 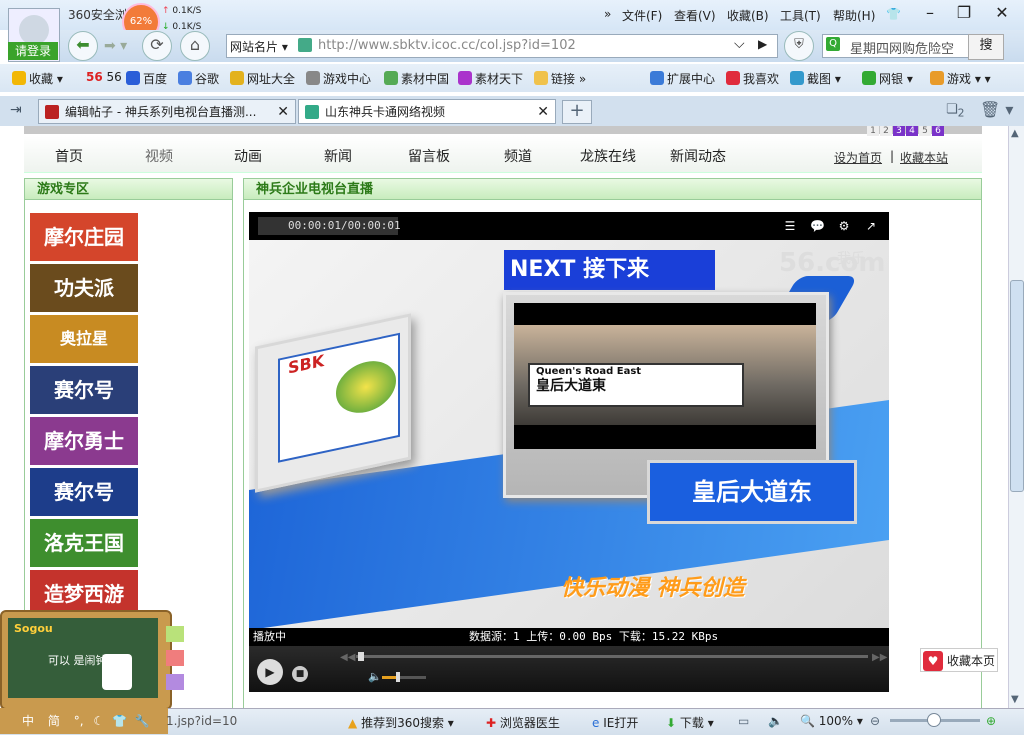 I want to click on zoom-level: 🔍 100% ▾, so click(x=831, y=721).